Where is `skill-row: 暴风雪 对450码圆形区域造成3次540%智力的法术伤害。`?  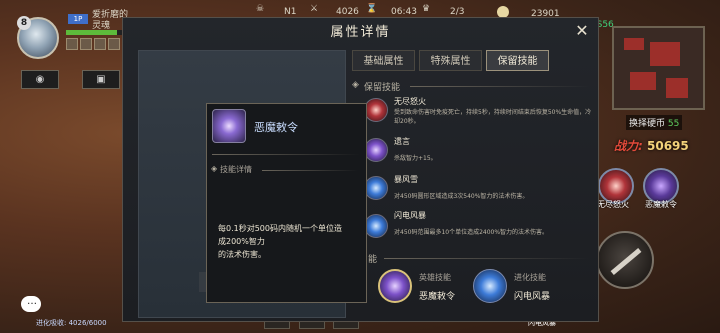 skill-row: 暴风雪 对450码圆形区域造成3次540%智力的法术伤害。 is located at coordinates (484, 189).